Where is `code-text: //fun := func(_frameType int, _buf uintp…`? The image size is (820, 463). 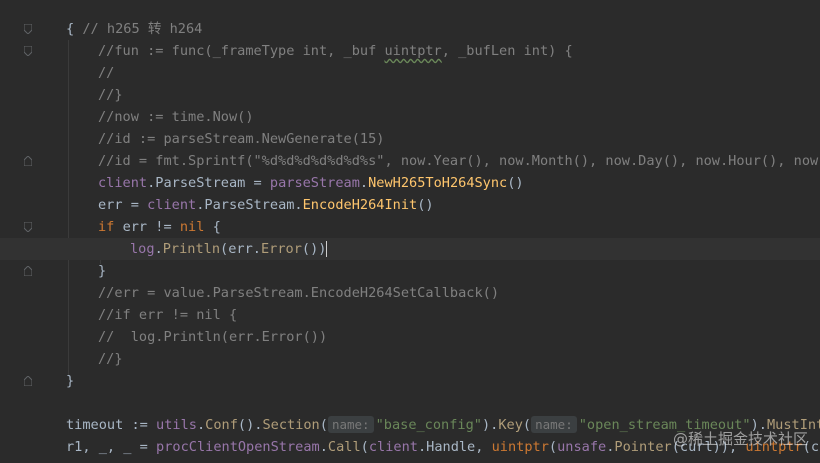
code-text: //fun := func(_frameType int, _buf uintp… is located at coordinates (335, 51).